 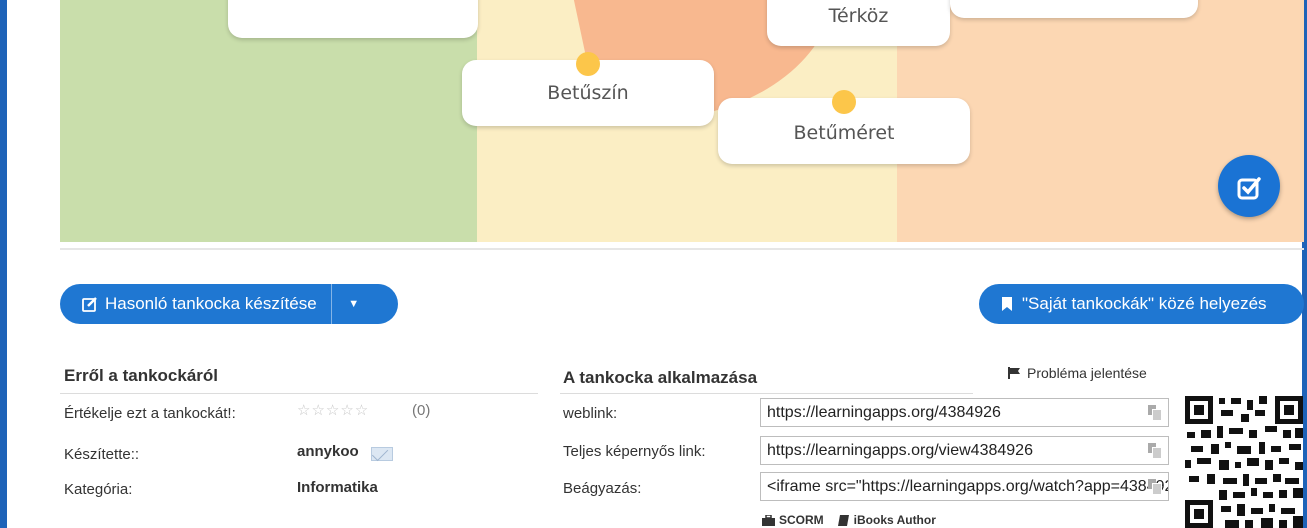 What do you see at coordinates (150, 413) in the screenshot?
I see `rating-label: Értékelje ezt a tankockát!:` at bounding box center [150, 413].